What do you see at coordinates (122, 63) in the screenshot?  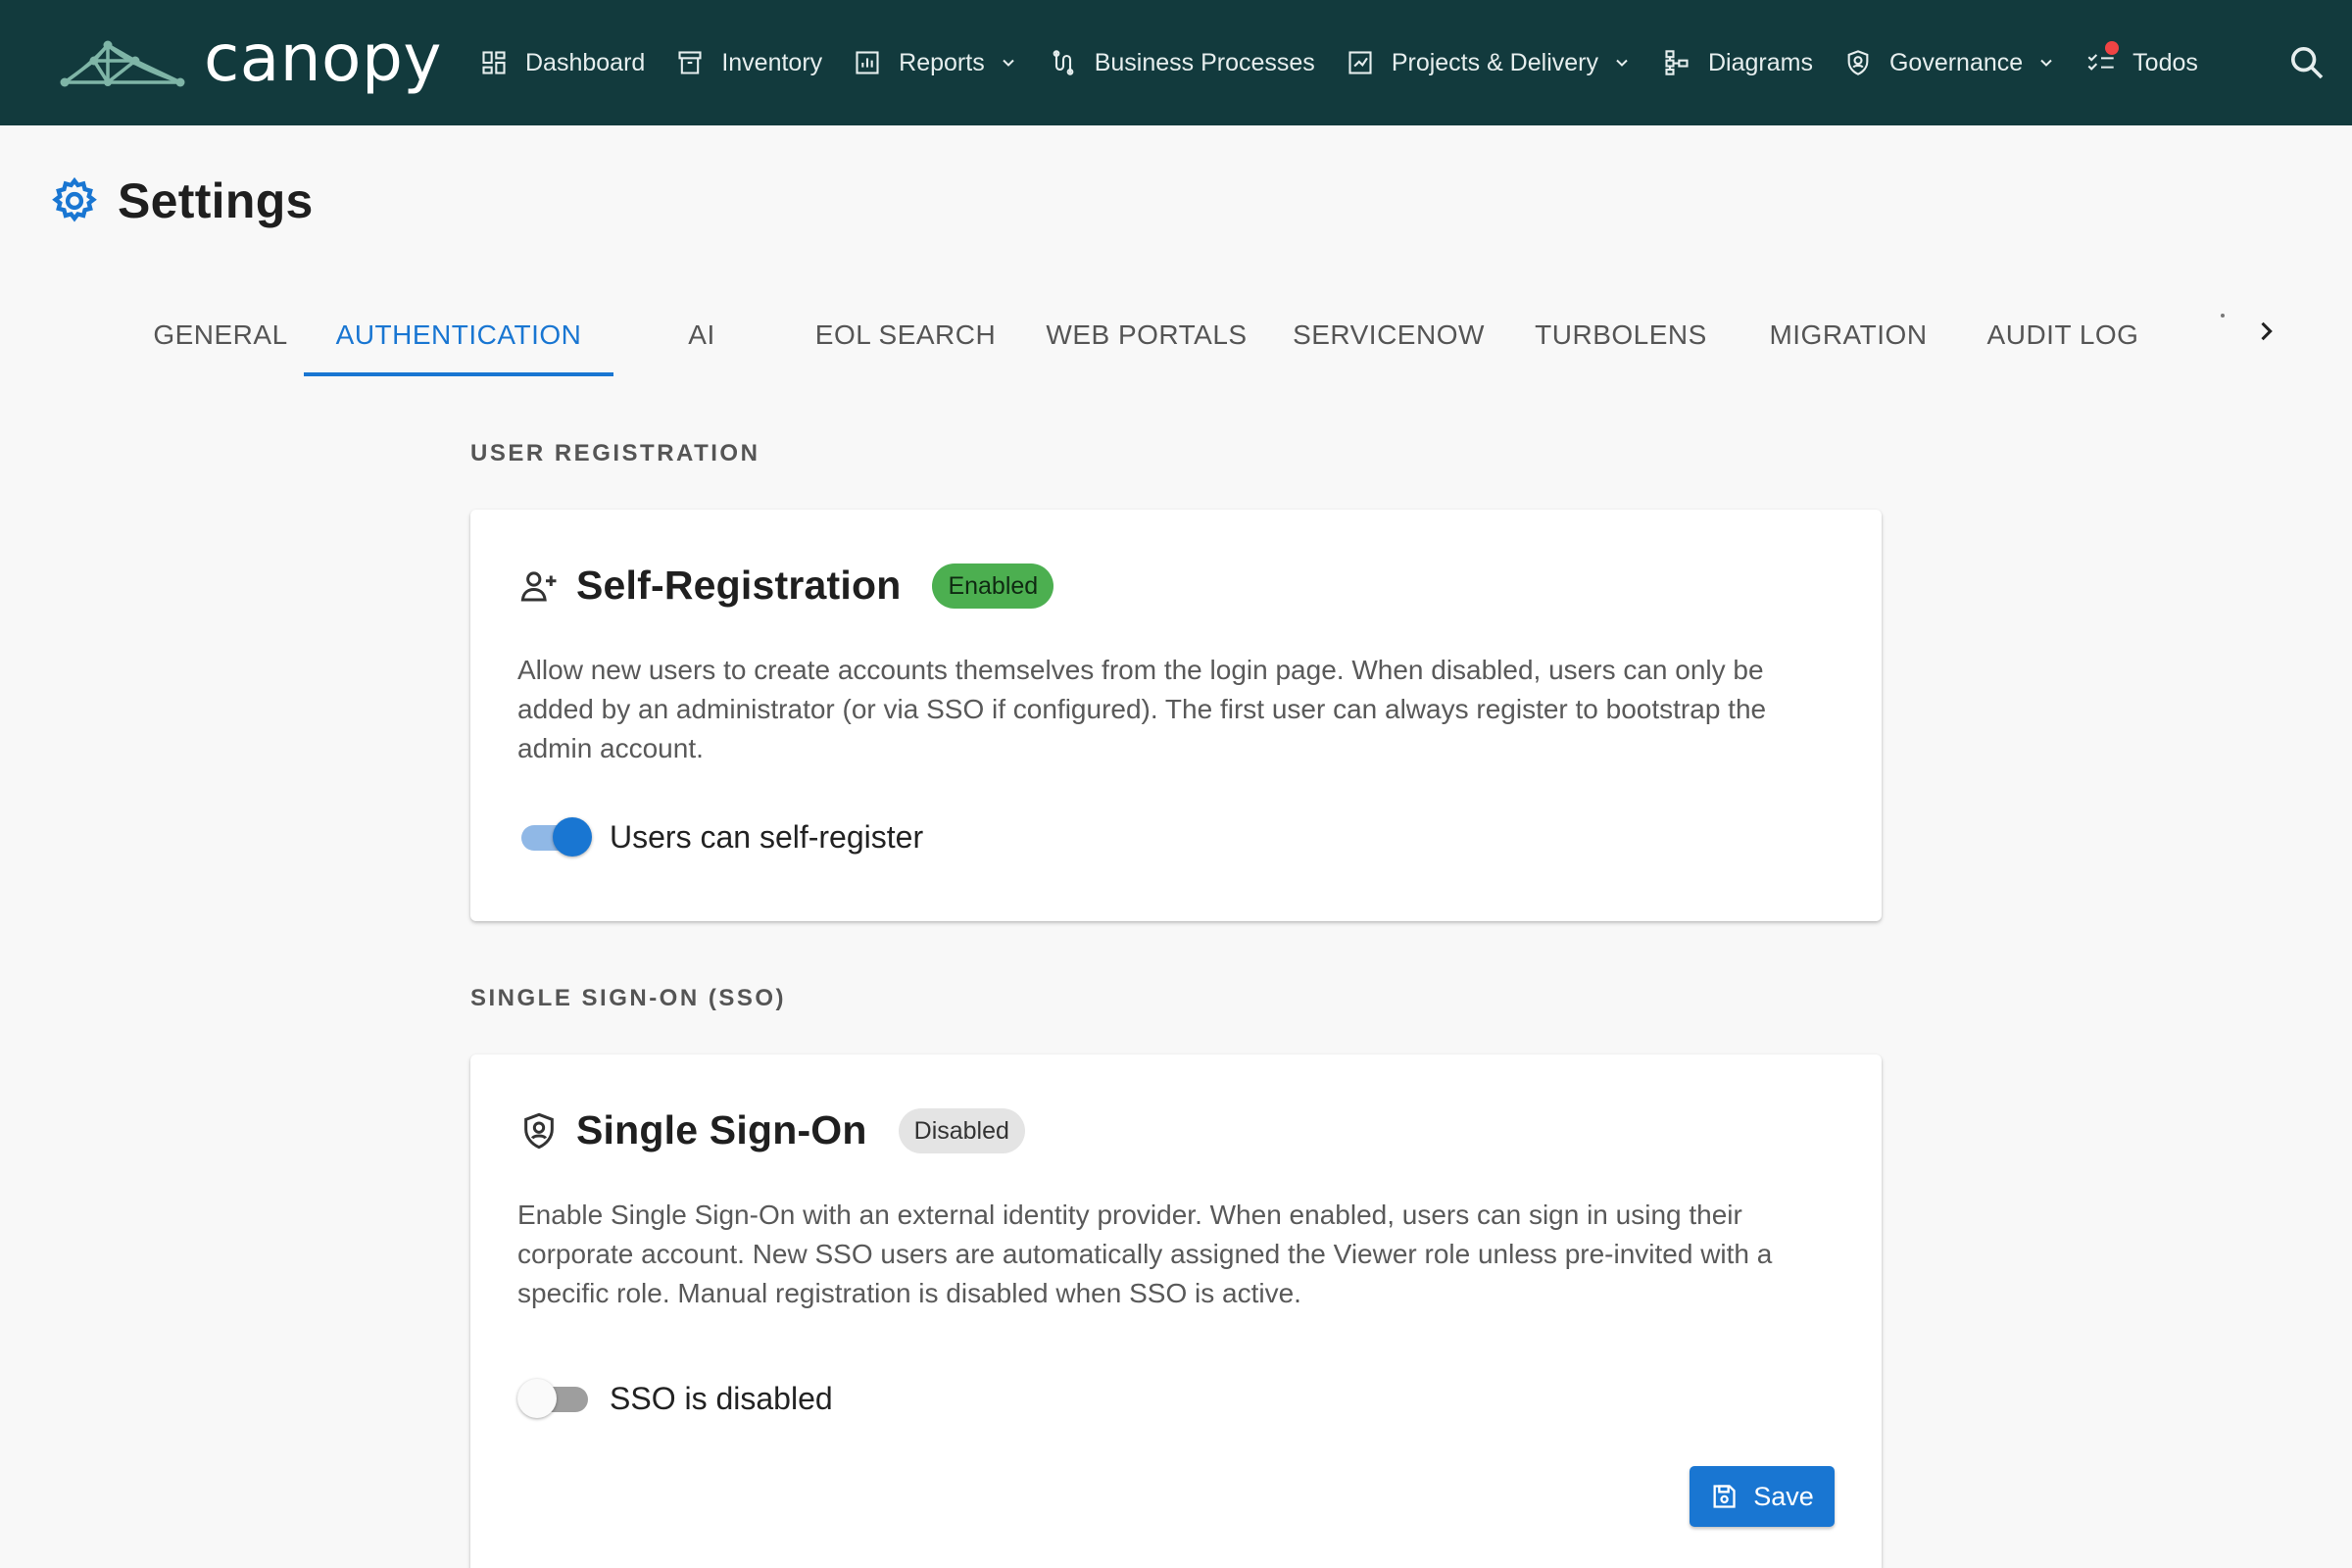 I see `canopy-logo-icon` at bounding box center [122, 63].